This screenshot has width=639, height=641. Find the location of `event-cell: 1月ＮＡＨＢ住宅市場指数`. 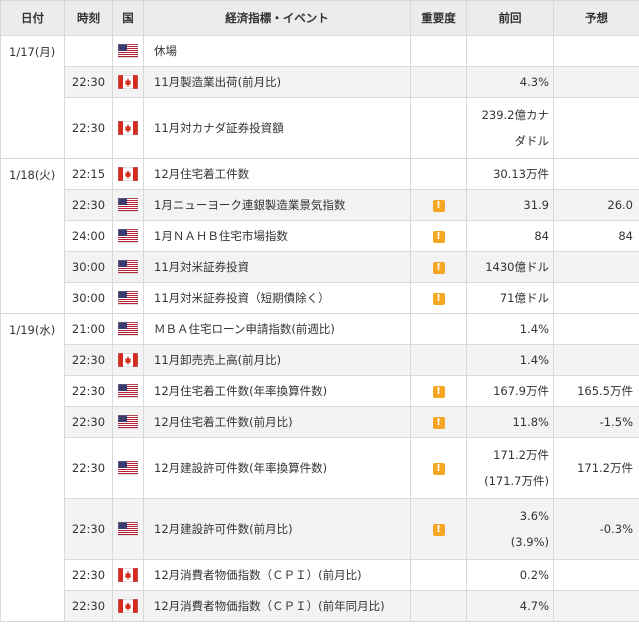

event-cell: 1月ＮＡＨＢ住宅市場指数 is located at coordinates (277, 236).